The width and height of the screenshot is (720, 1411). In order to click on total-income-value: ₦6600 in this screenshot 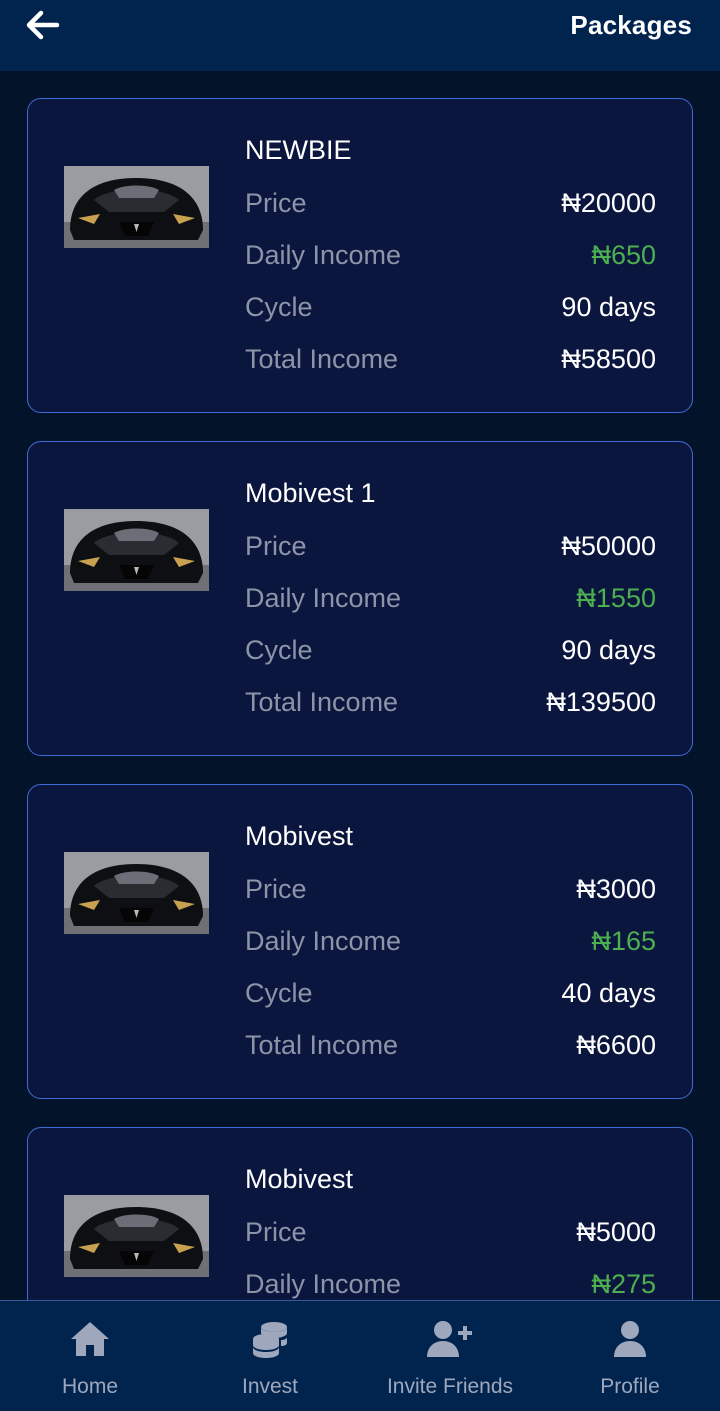, I will do `click(616, 1044)`.